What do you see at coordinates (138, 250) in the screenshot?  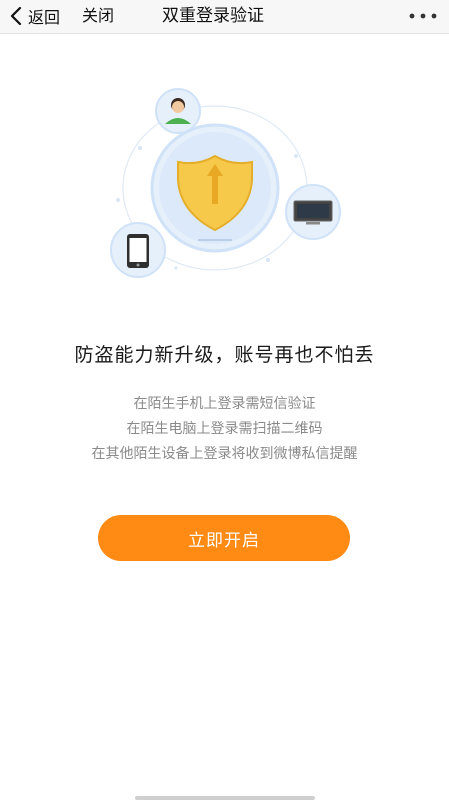 I see `phone-icon` at bounding box center [138, 250].